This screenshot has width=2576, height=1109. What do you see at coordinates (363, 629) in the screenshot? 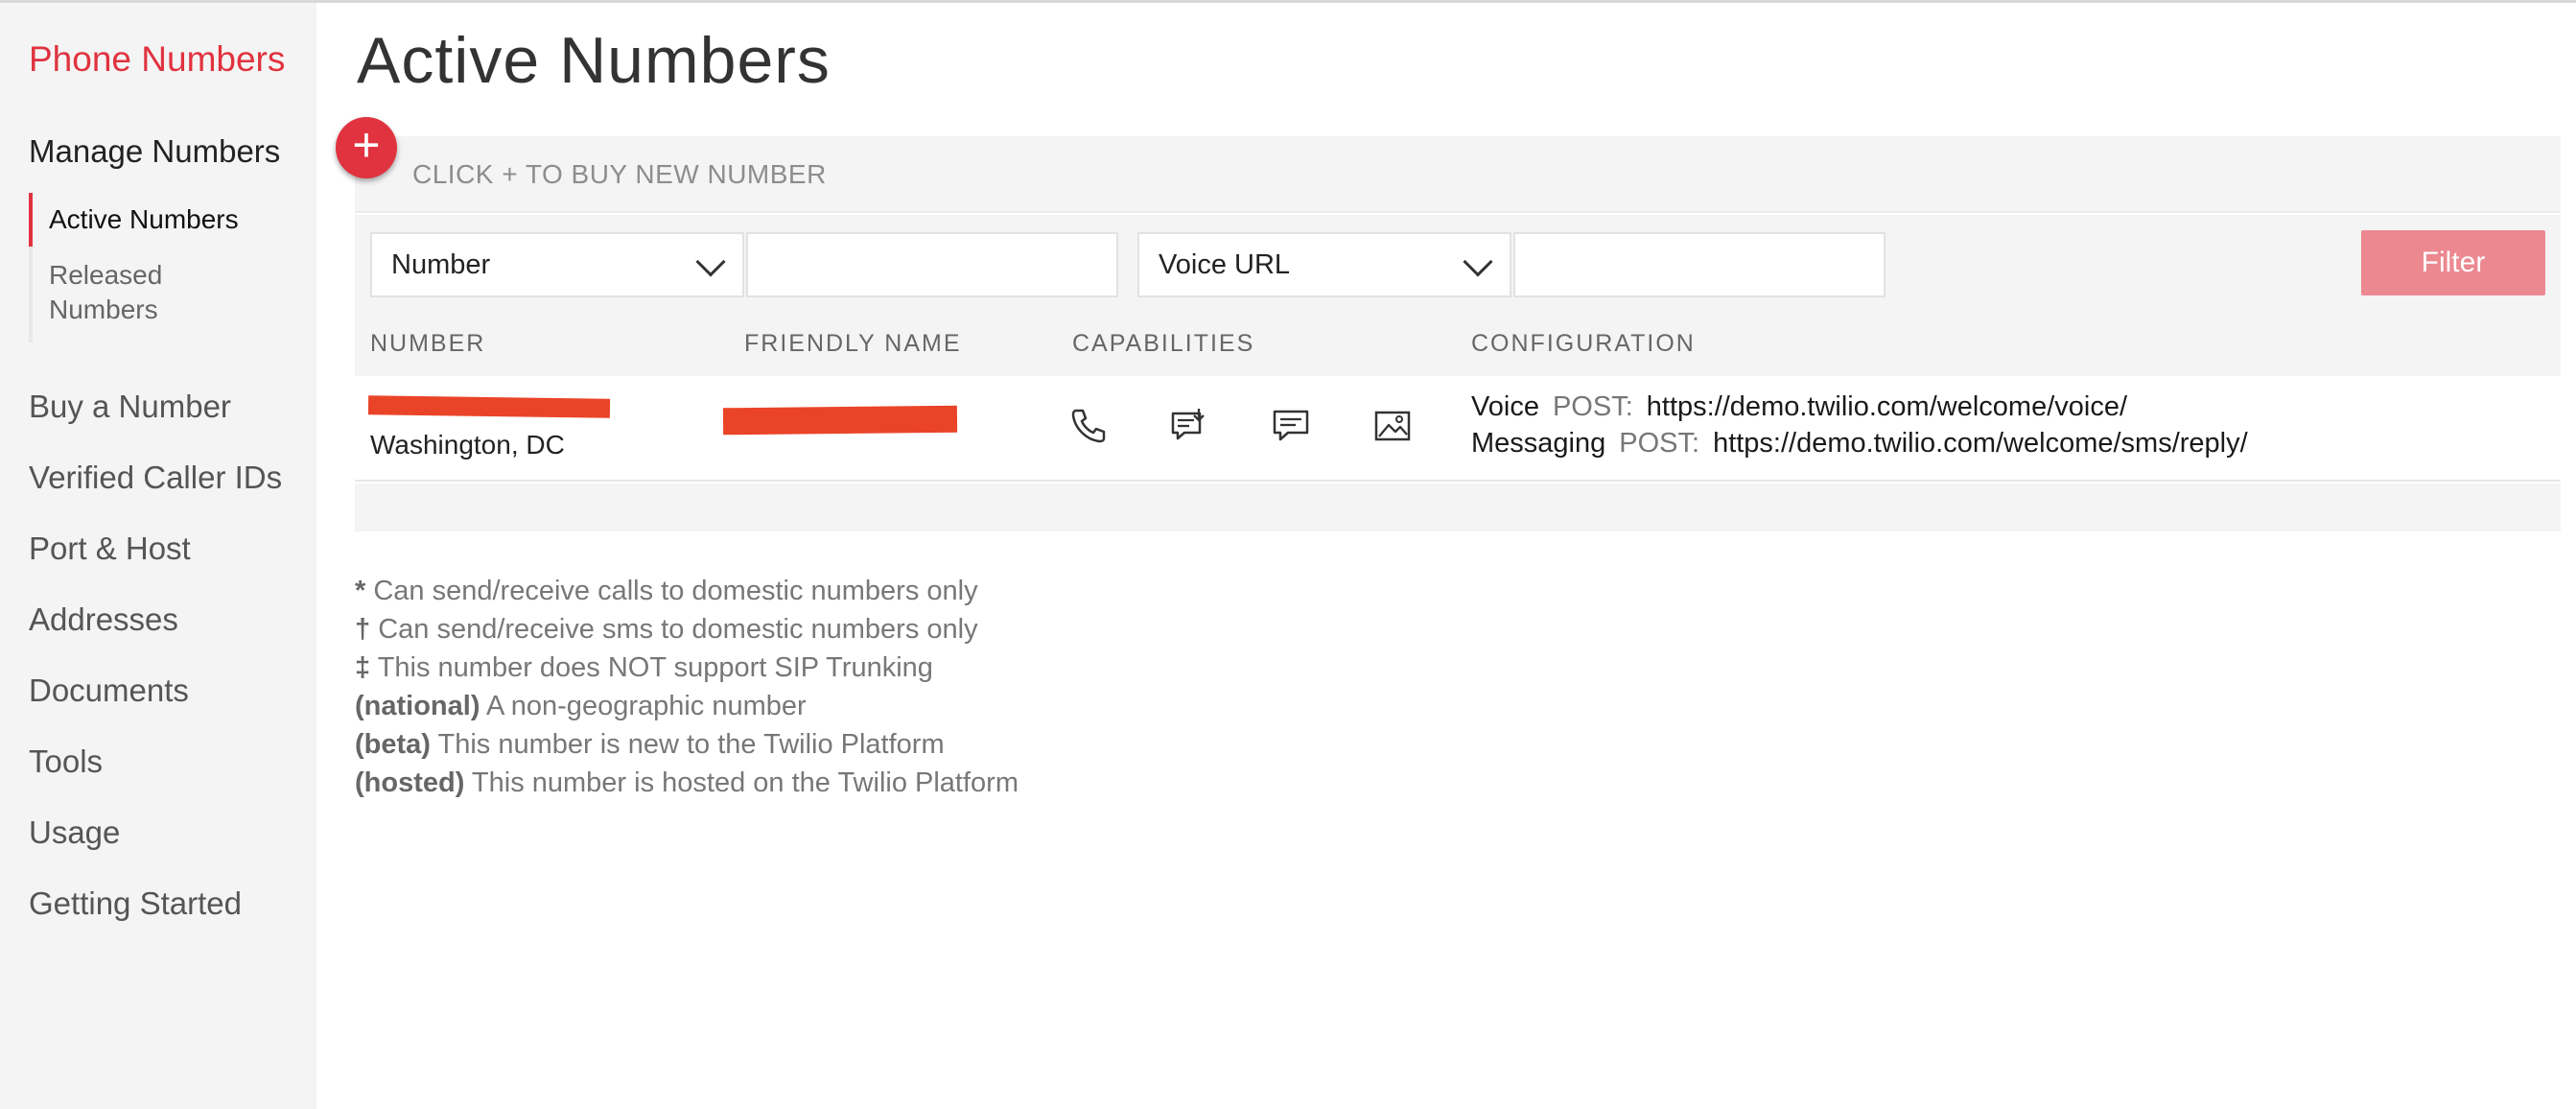
I see `note-mark: †` at bounding box center [363, 629].